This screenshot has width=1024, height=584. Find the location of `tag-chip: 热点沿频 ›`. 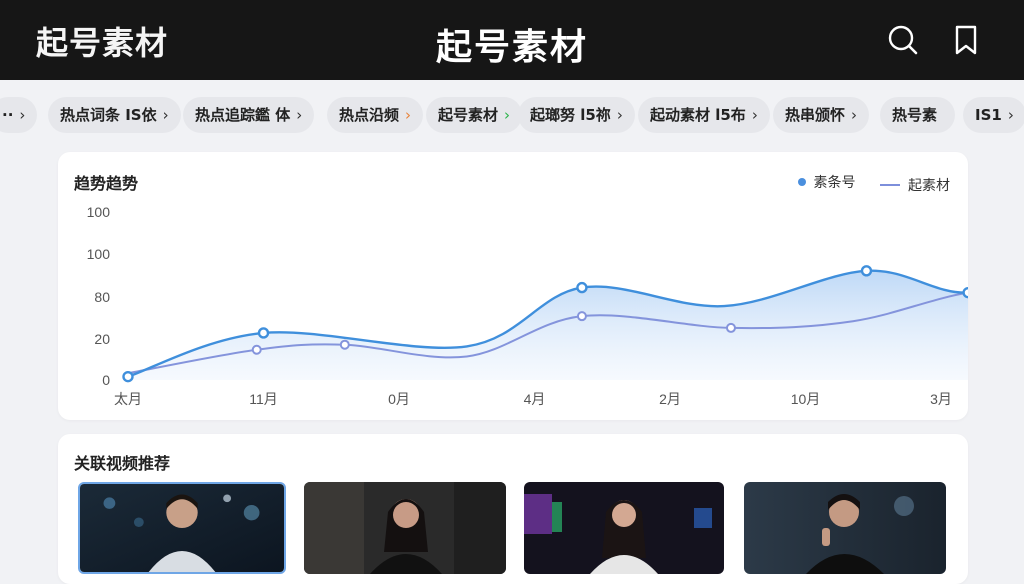

tag-chip: 热点沿频 › is located at coordinates (375, 115).